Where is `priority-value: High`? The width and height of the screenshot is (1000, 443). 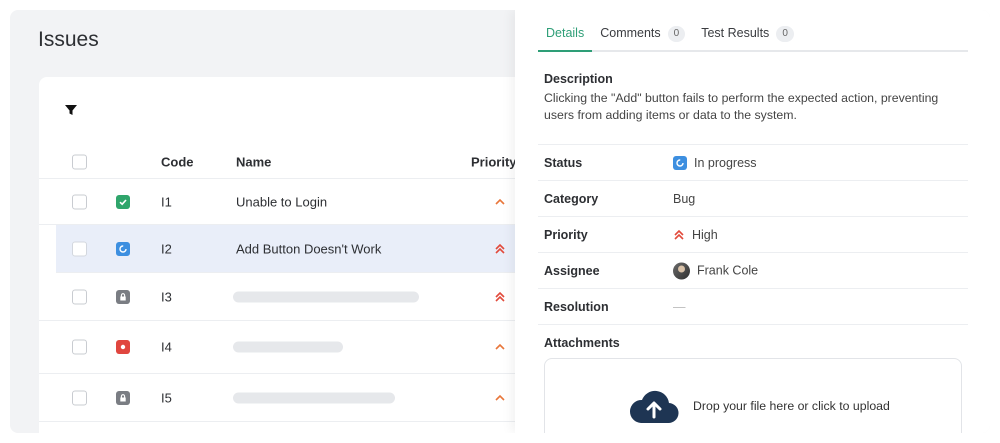 priority-value: High is located at coordinates (695, 235).